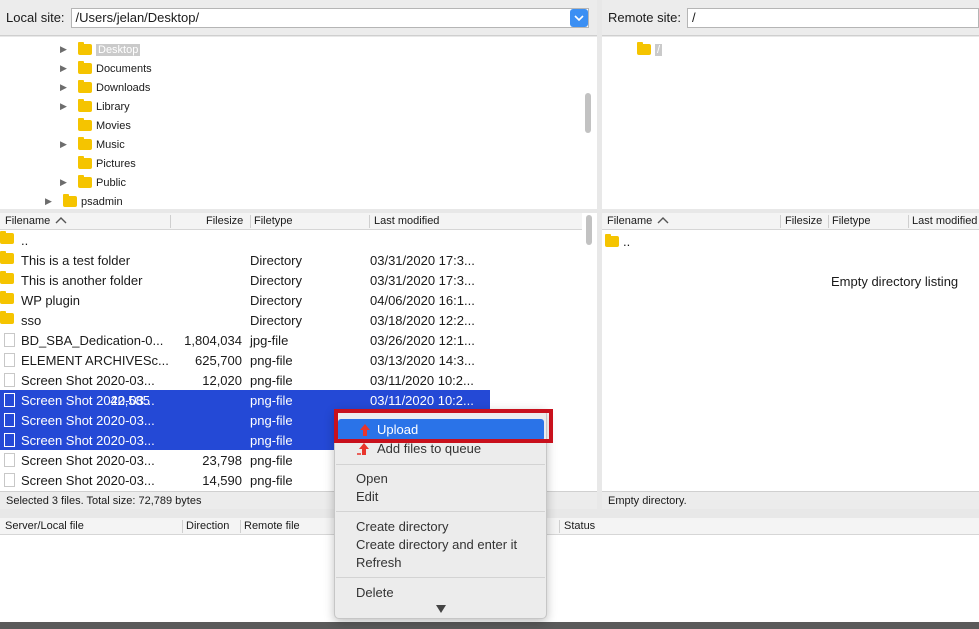  What do you see at coordinates (51, 300) in the screenshot?
I see `cell-name: WP plugin` at bounding box center [51, 300].